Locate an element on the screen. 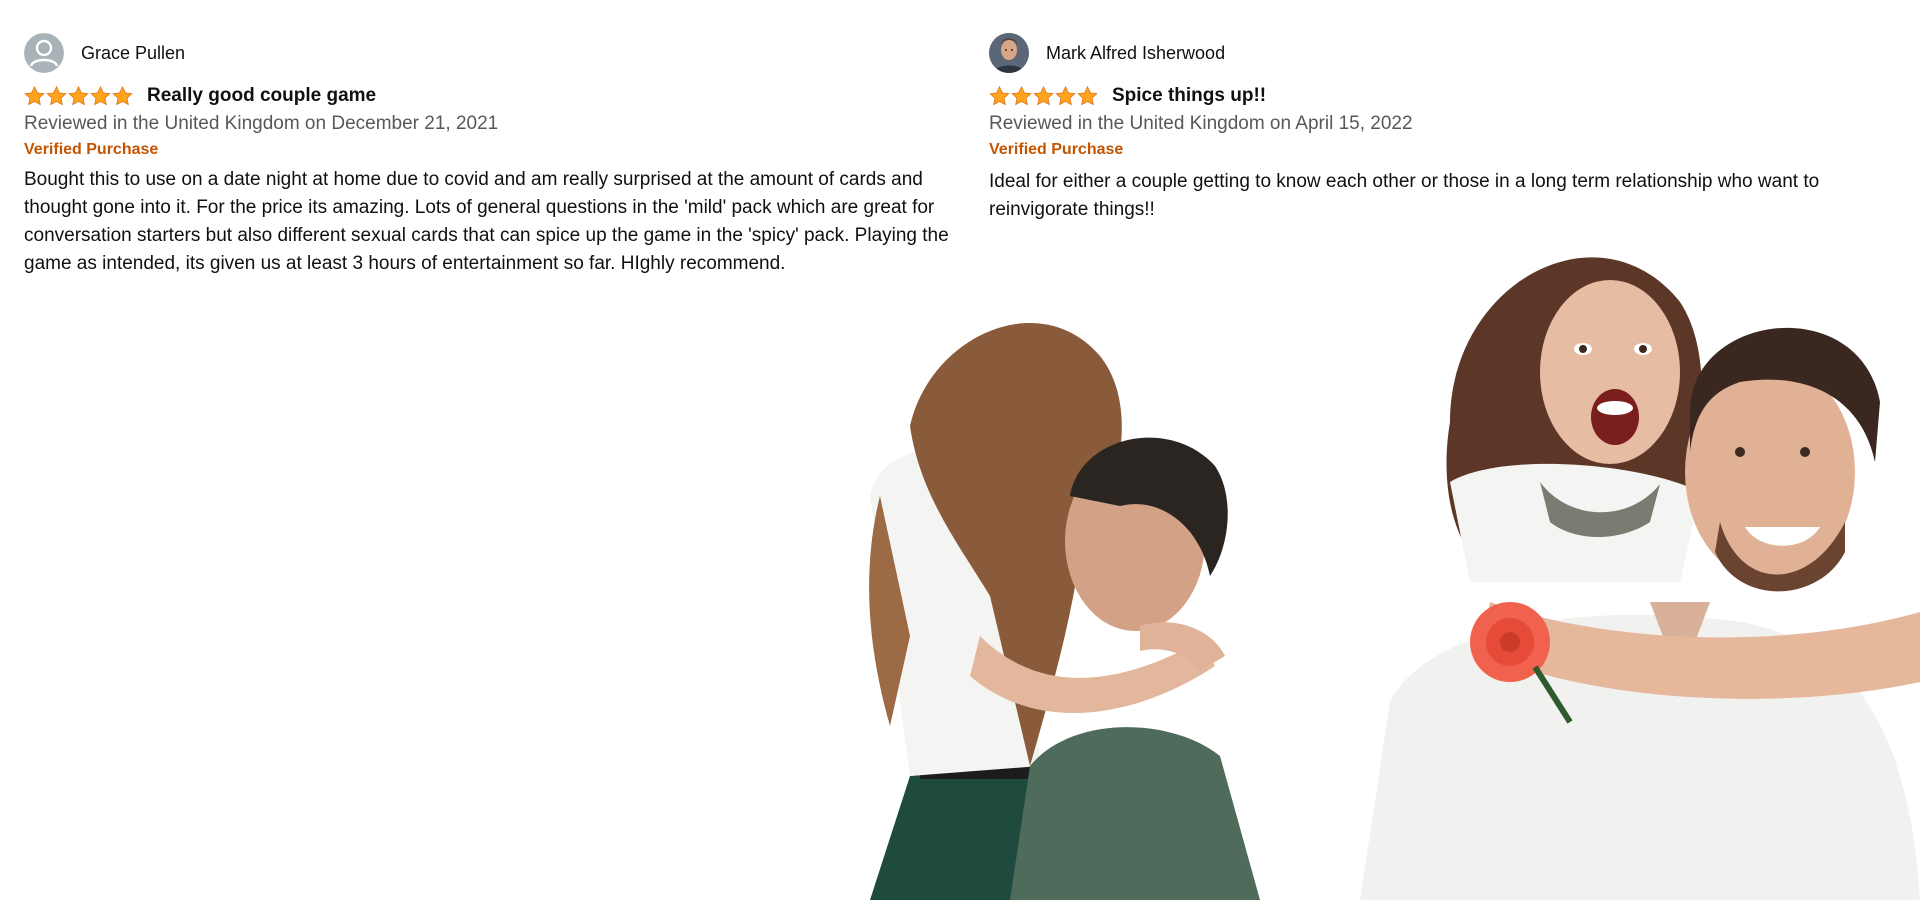  reviewer-profile: Grace Pullen is located at coordinates (499, 53).